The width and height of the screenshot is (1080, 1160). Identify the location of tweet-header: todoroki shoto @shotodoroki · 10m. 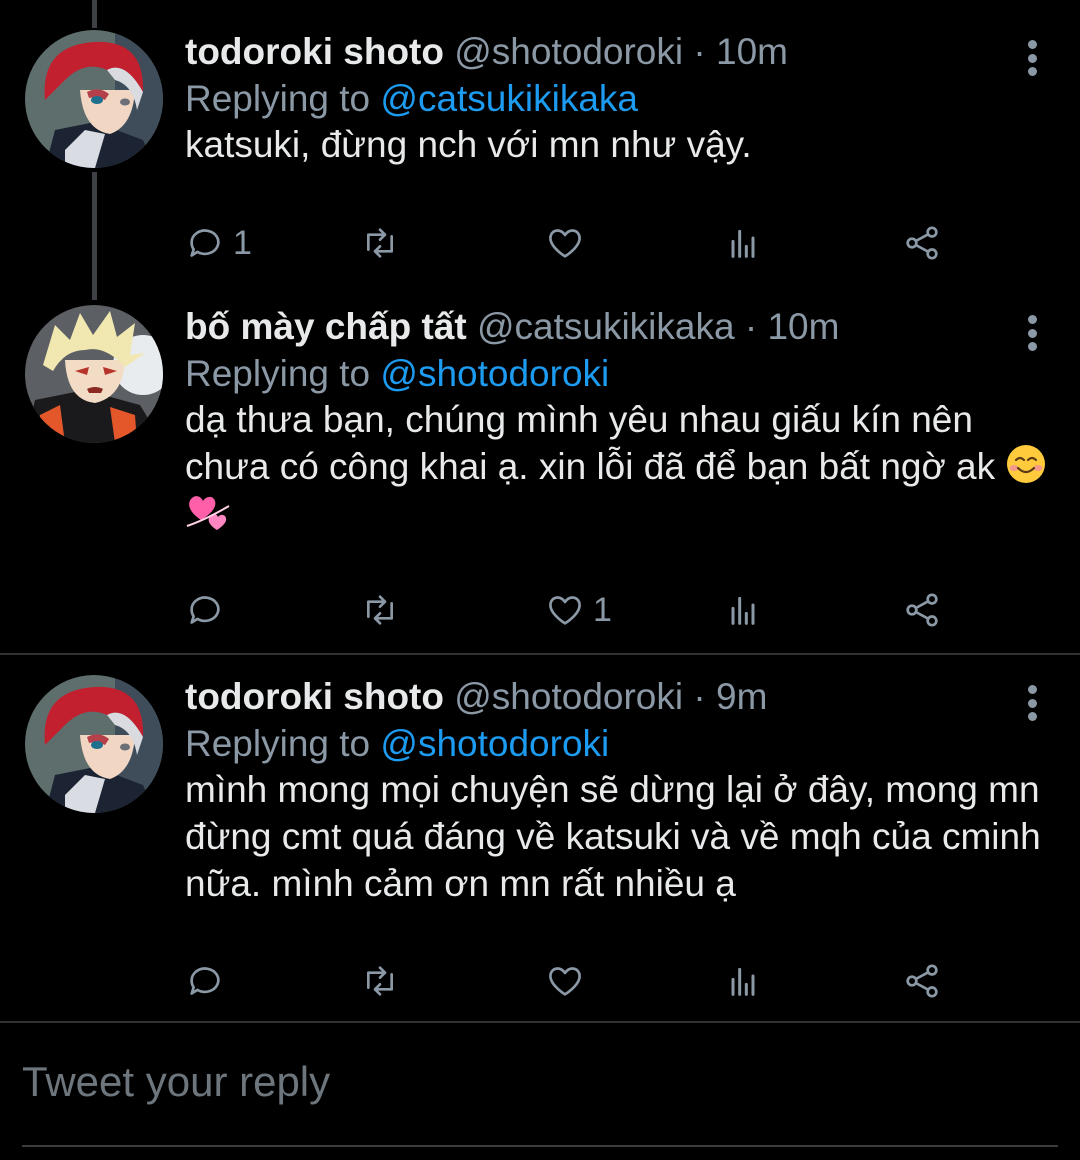
(486, 52).